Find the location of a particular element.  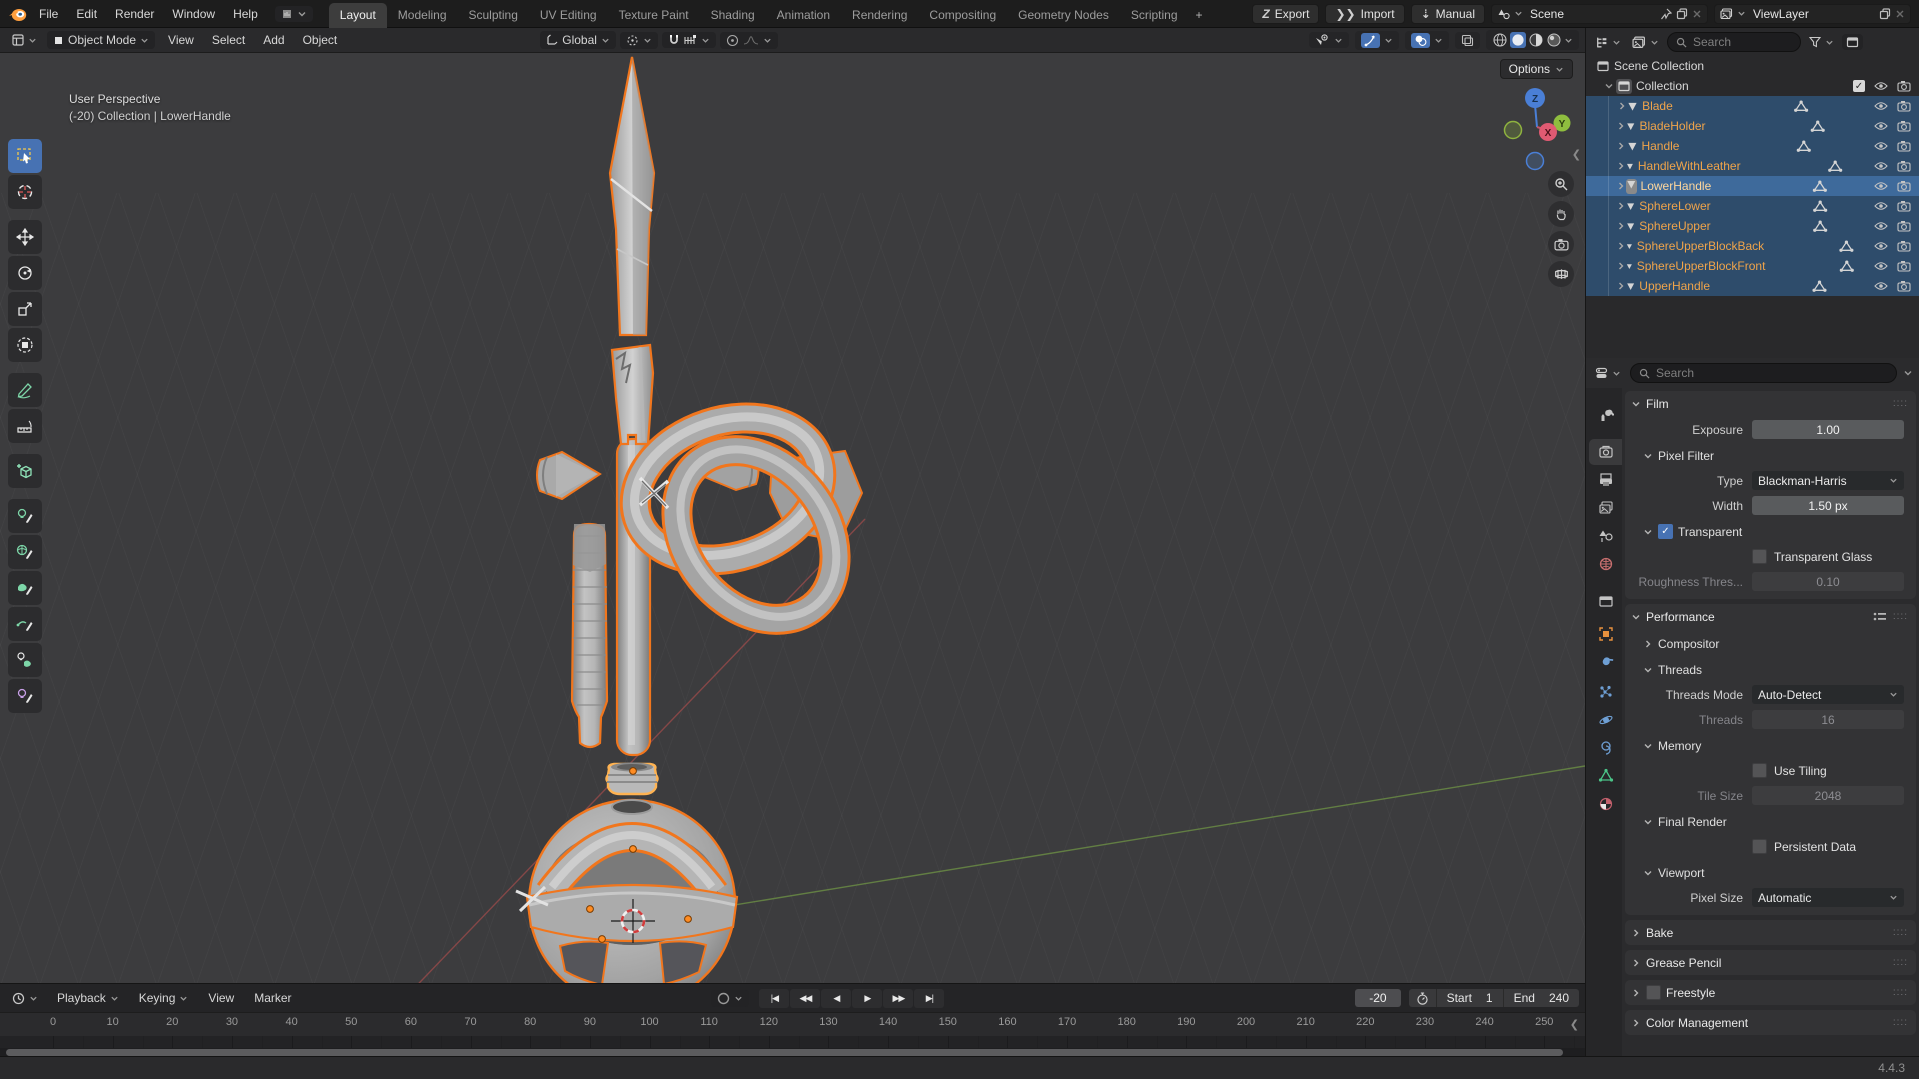

properties-tab-object-data is located at coordinates (1605, 776).